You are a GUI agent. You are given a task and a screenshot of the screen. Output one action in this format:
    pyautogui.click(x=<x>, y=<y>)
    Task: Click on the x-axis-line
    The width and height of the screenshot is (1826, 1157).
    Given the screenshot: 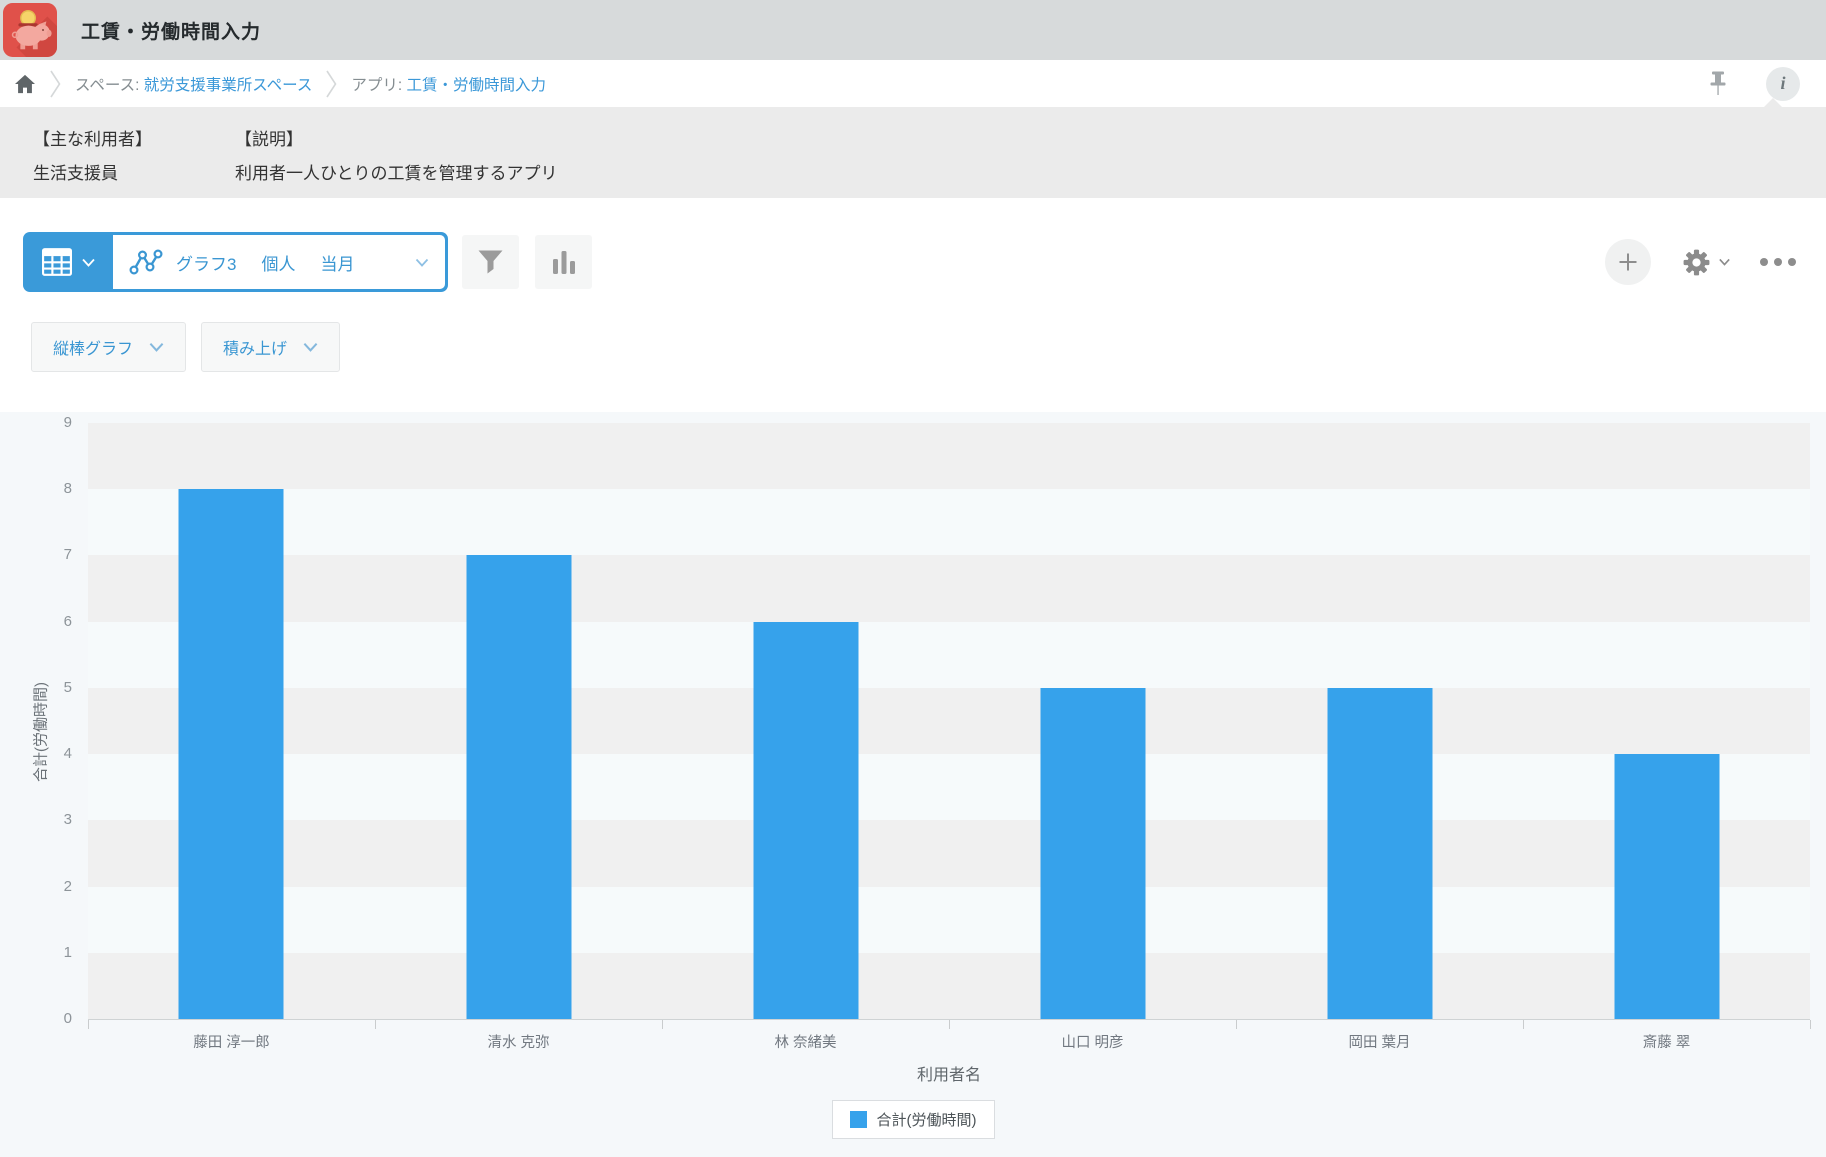 What is the action you would take?
    pyautogui.click(x=949, y=1024)
    